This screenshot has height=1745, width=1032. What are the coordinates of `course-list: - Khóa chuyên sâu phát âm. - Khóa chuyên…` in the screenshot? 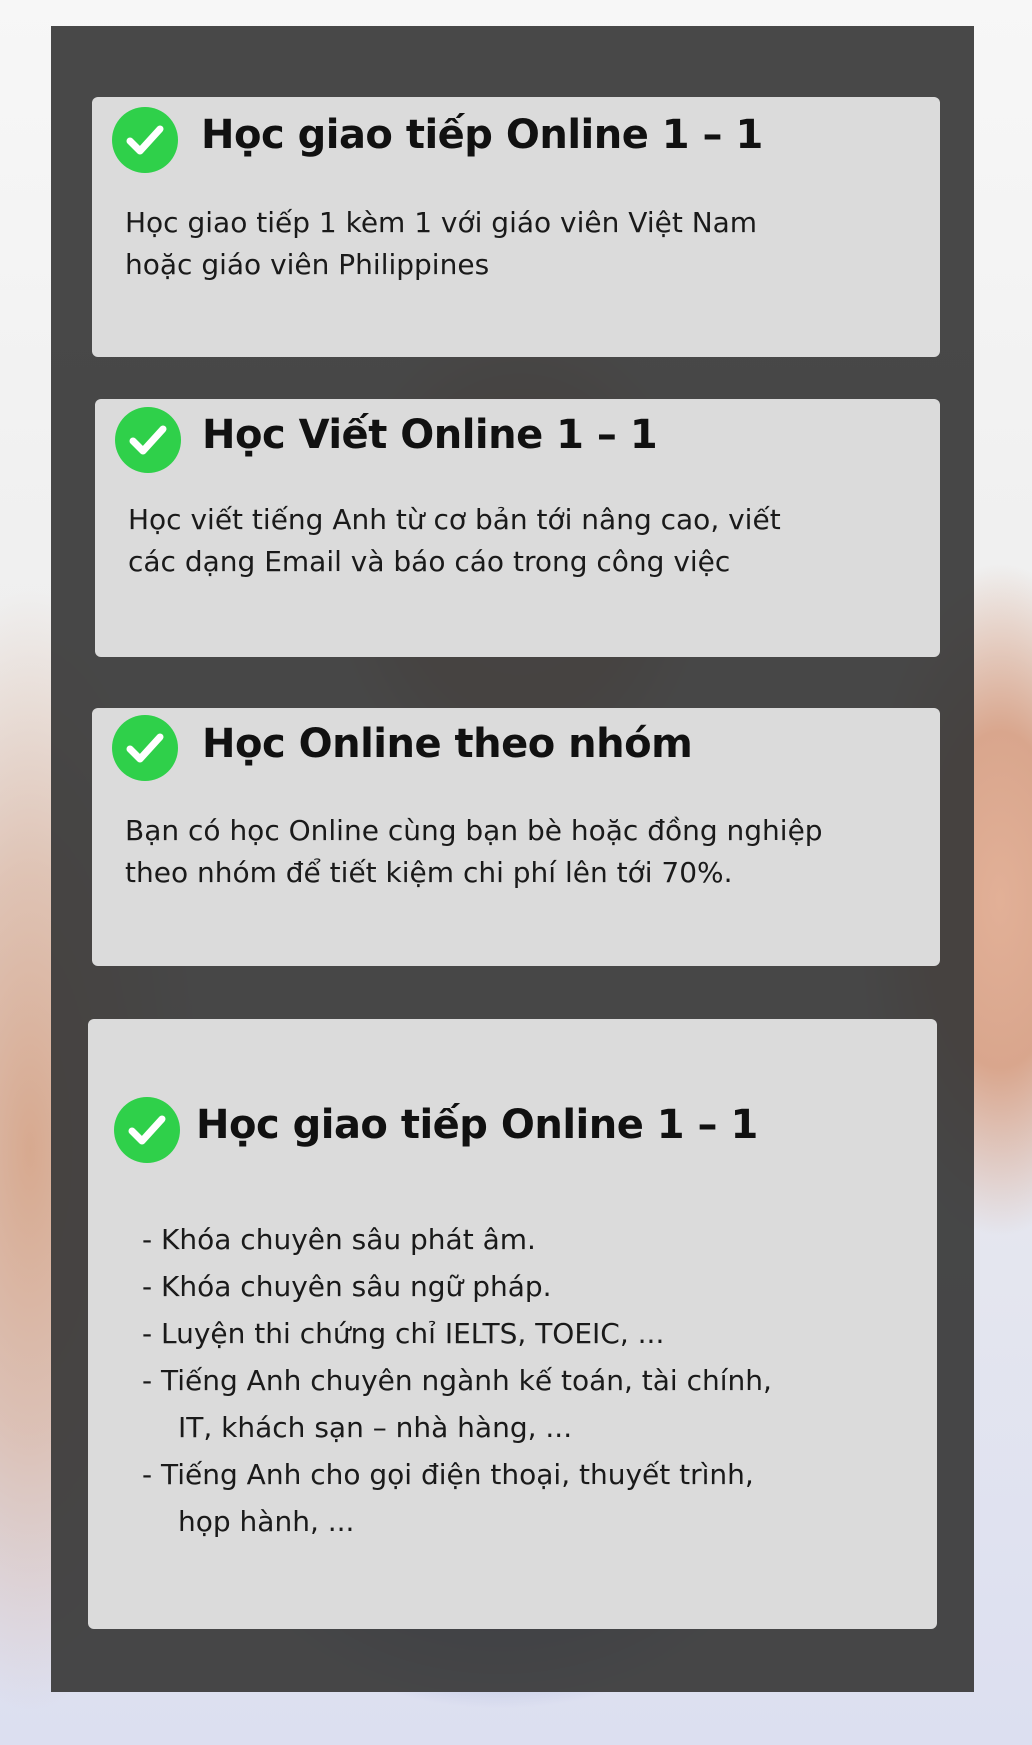 It's located at (457, 1380).